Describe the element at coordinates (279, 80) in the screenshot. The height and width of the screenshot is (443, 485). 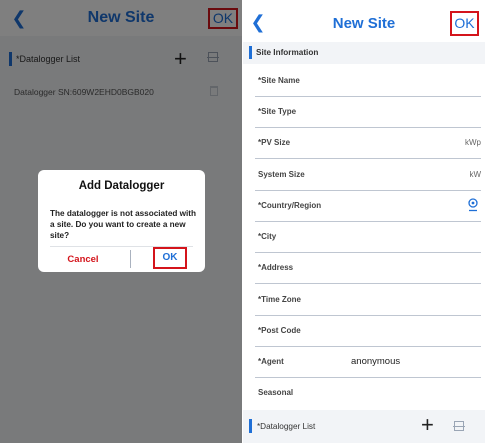
I see `field-label: *Site Name` at that location.